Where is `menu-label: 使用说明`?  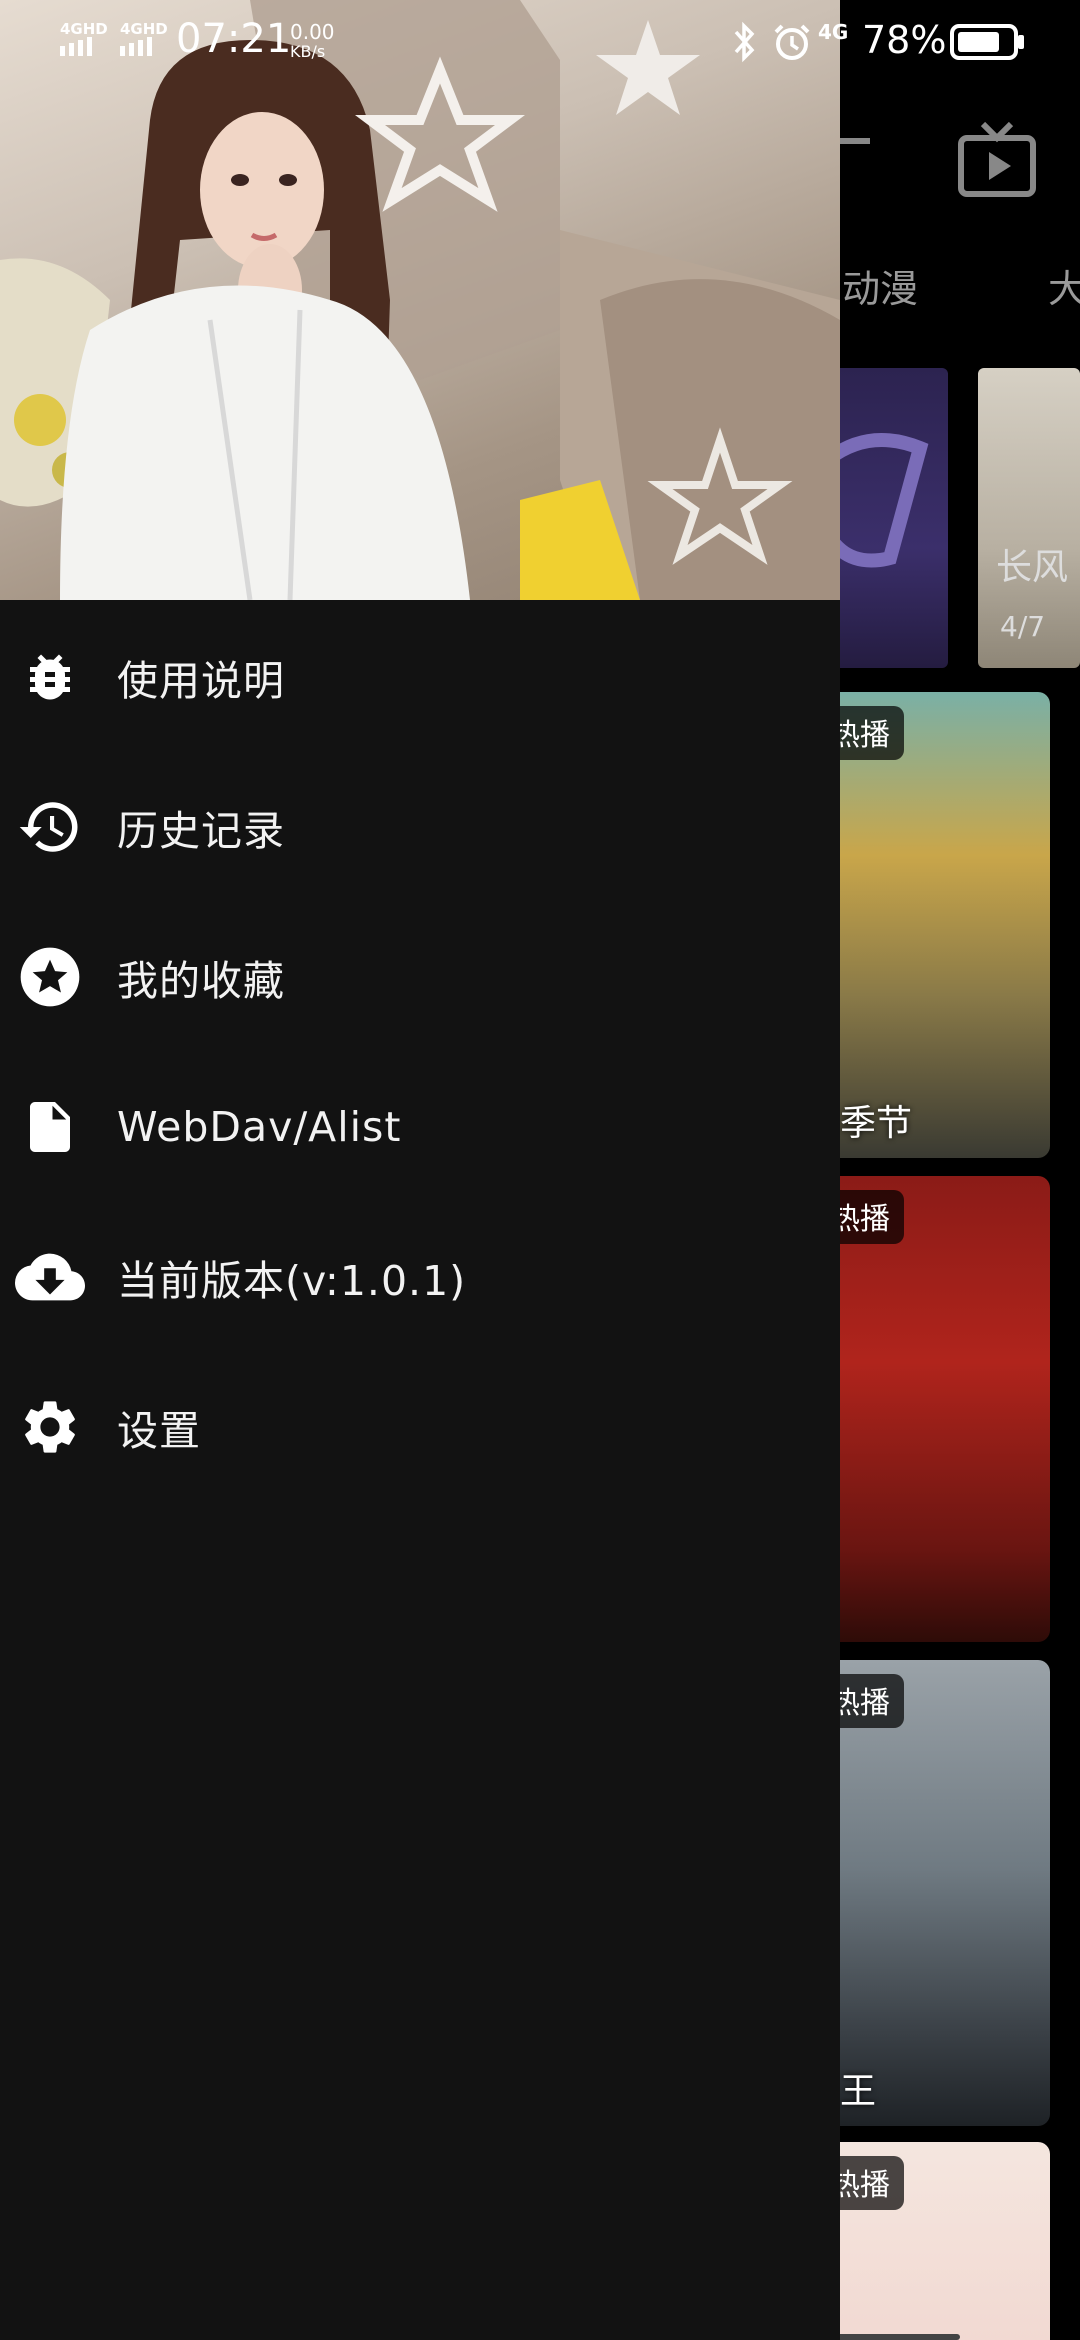 menu-label: 使用说明 is located at coordinates (201, 681).